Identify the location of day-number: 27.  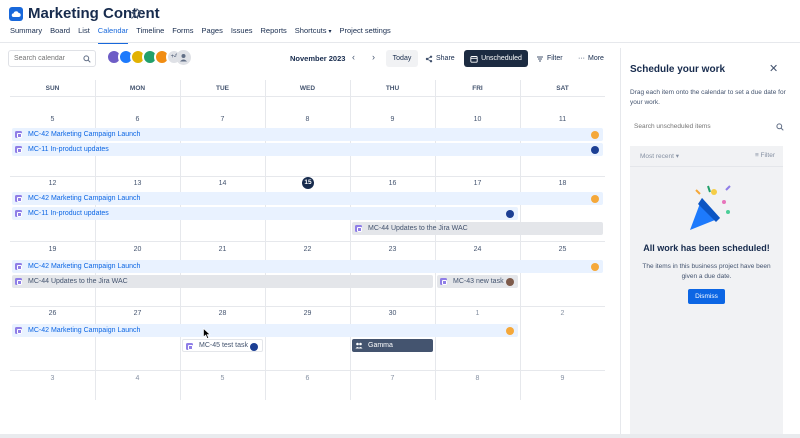
(137, 313).